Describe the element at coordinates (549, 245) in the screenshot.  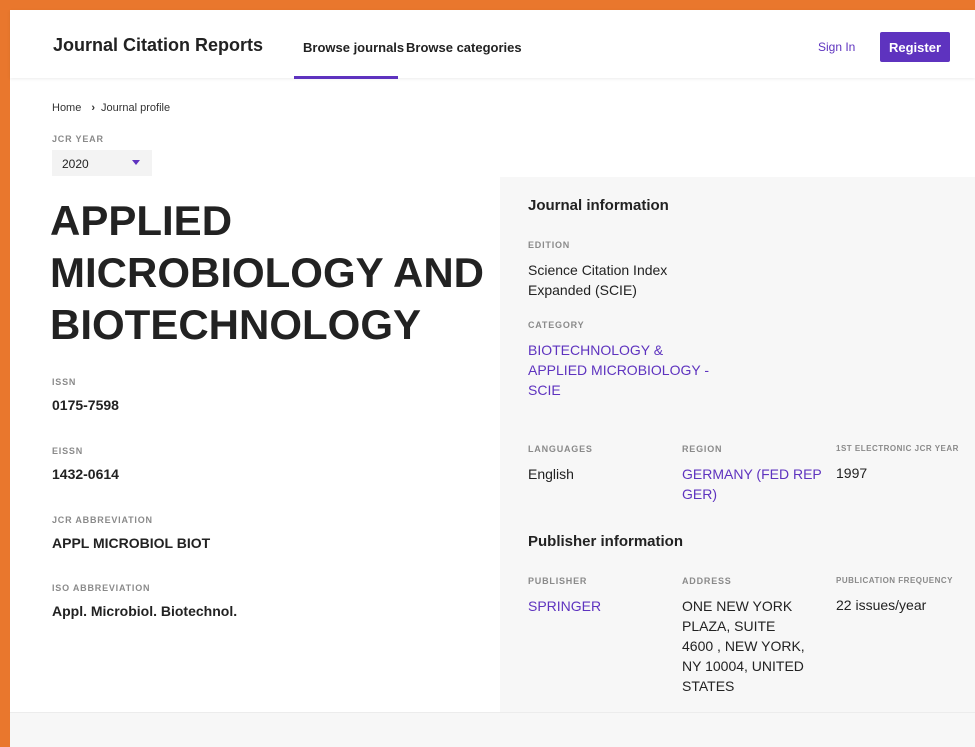
I see `edition-label: EDITION` at that location.